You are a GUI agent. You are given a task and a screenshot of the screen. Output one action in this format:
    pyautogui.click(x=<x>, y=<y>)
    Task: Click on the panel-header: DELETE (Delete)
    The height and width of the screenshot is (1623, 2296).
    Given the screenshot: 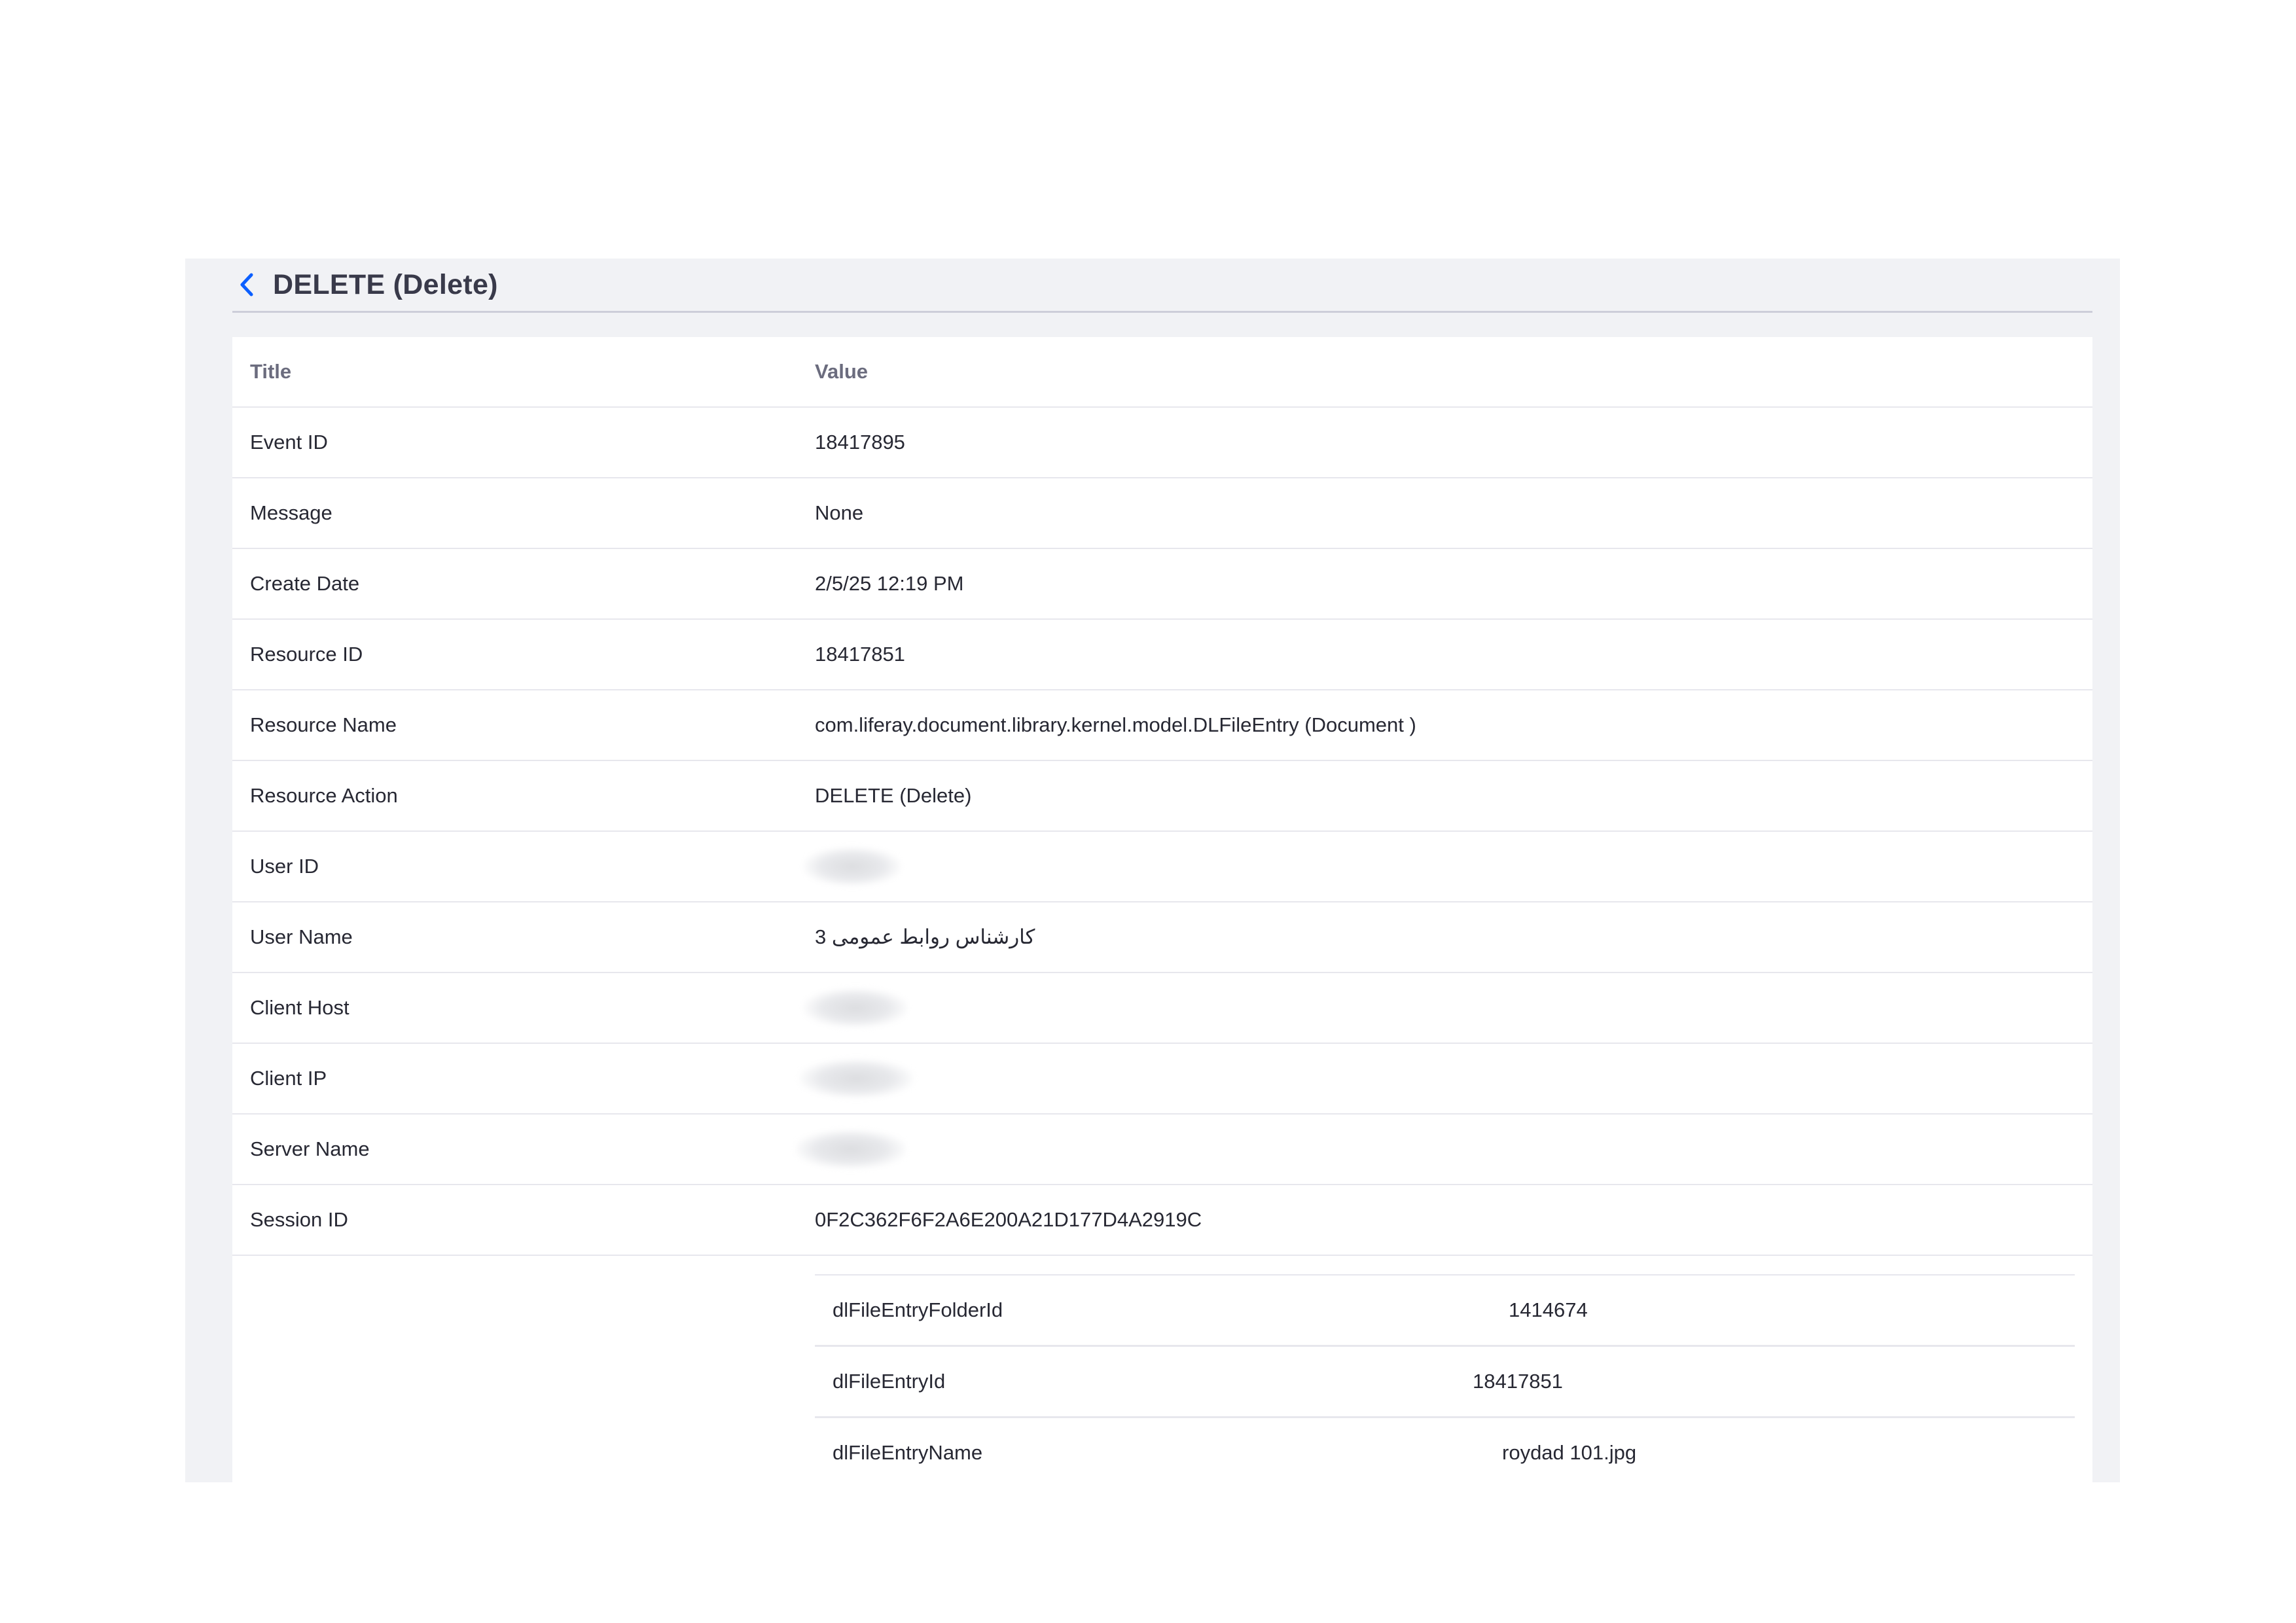 What is the action you would take?
    pyautogui.click(x=1162, y=286)
    